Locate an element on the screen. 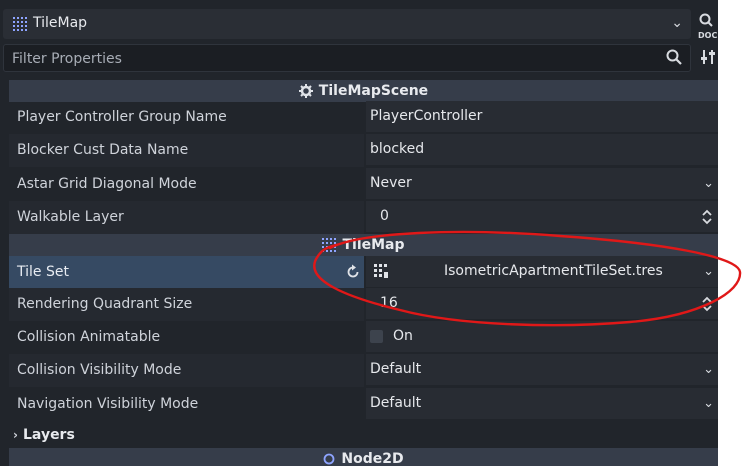 This screenshot has height=466, width=744. property-label: Astar Grid Diagonal Mode is located at coordinates (107, 184).